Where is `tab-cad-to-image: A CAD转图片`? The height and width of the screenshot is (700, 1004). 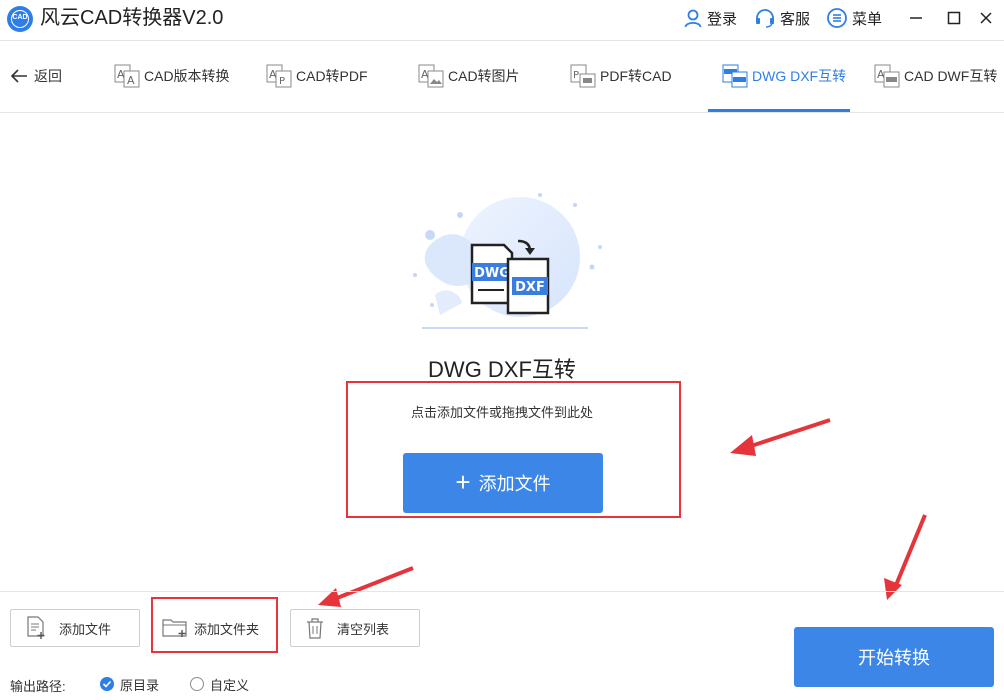 tab-cad-to-image: A CAD转图片 is located at coordinates (469, 76).